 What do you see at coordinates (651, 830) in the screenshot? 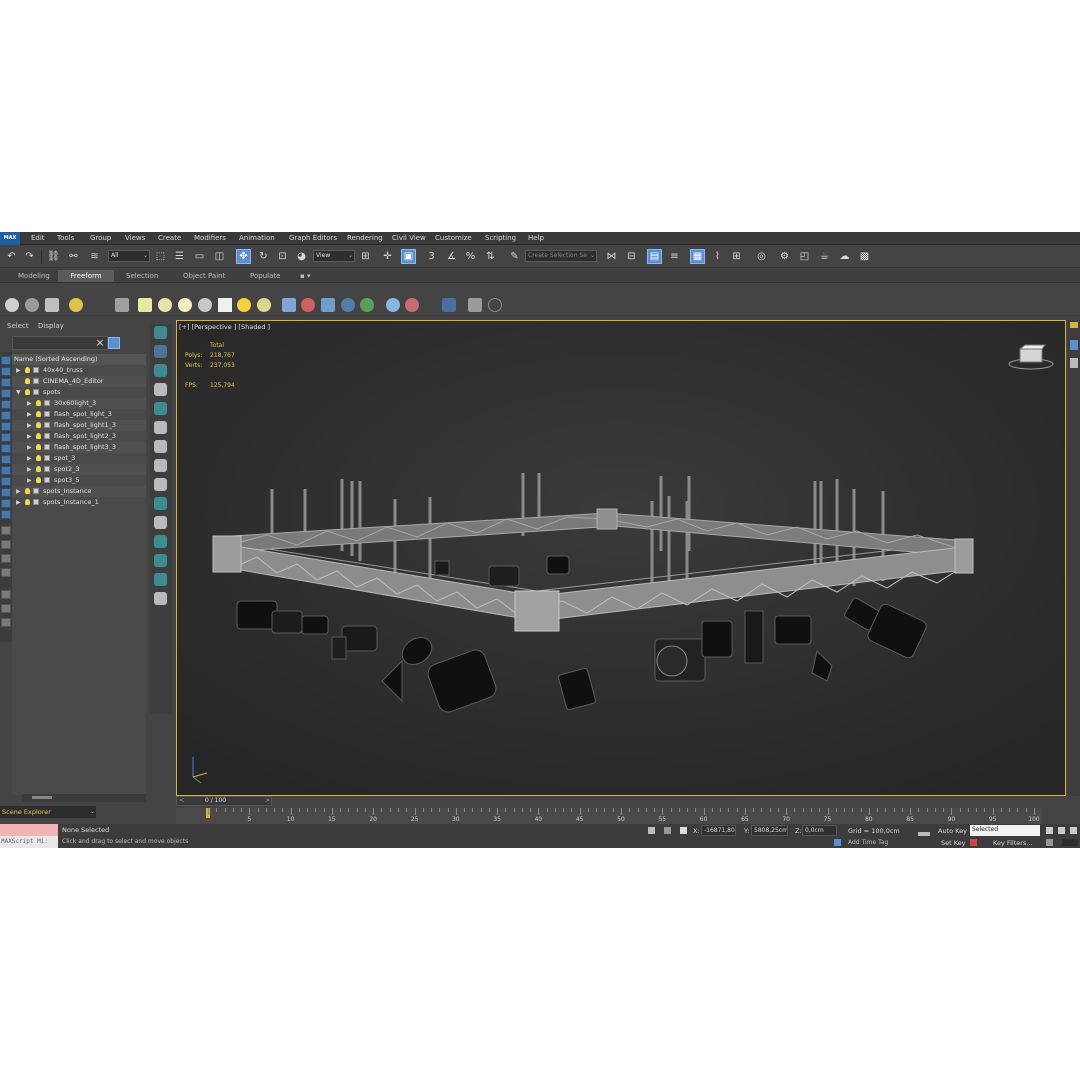
I see `lock-icon` at bounding box center [651, 830].